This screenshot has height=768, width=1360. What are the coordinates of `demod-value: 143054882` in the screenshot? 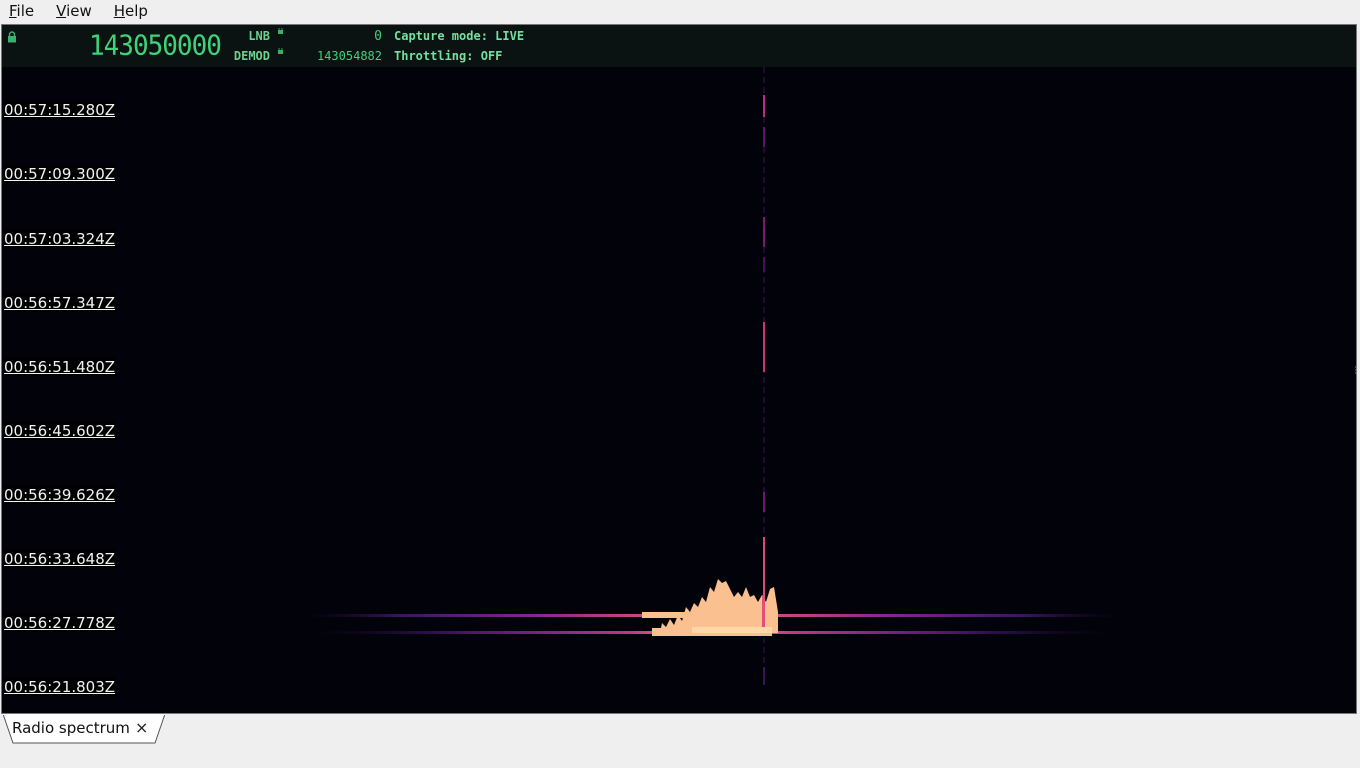 It's located at (342, 56).